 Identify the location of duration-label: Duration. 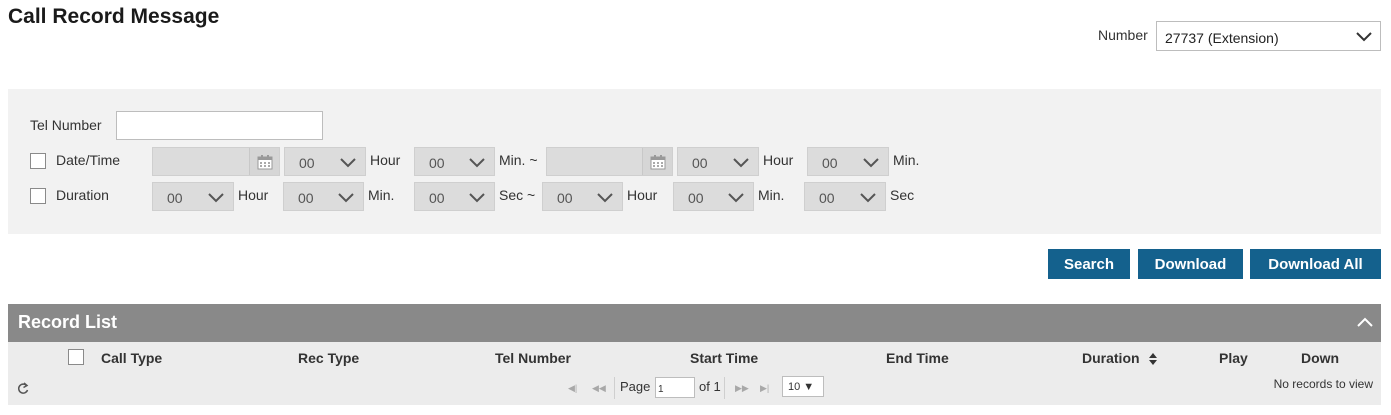
(82, 195).